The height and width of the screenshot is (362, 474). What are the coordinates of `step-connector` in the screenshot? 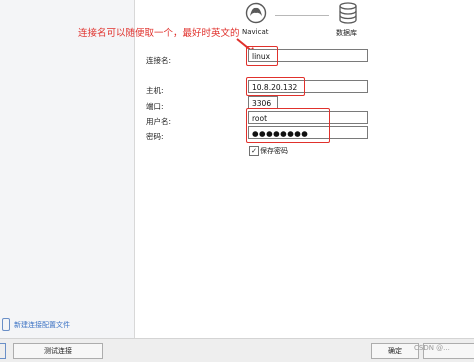 It's located at (302, 15).